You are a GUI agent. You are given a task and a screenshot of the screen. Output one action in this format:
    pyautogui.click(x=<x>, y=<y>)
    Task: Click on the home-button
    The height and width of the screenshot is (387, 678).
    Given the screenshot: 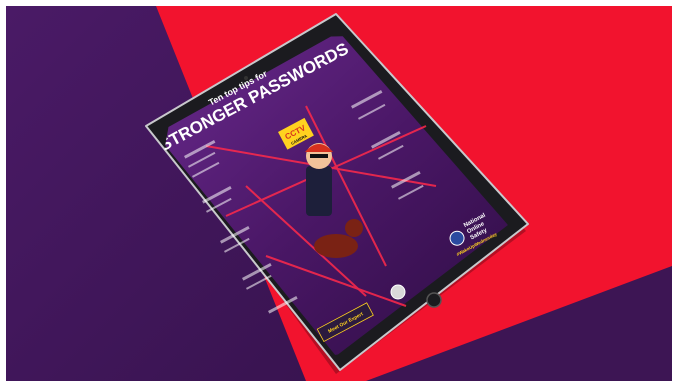 What is the action you would take?
    pyautogui.click(x=434, y=300)
    